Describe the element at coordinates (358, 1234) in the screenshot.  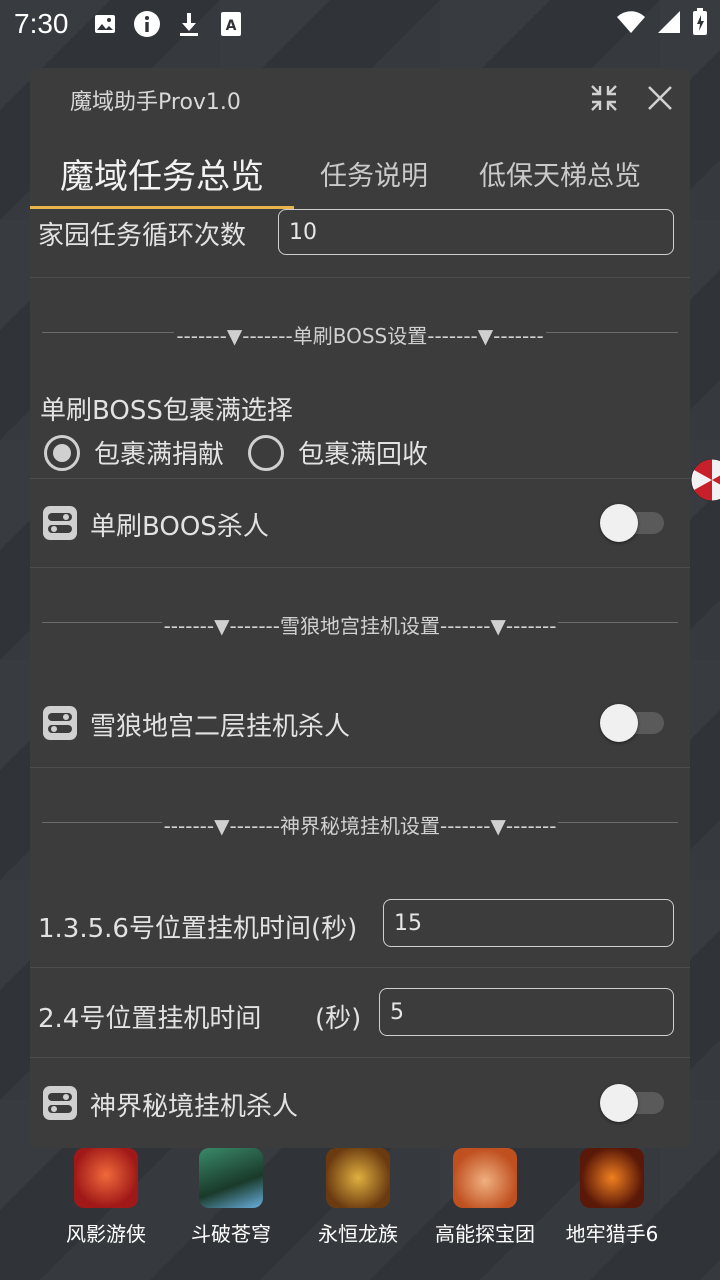
I see `app-name: 永恒龙族` at that location.